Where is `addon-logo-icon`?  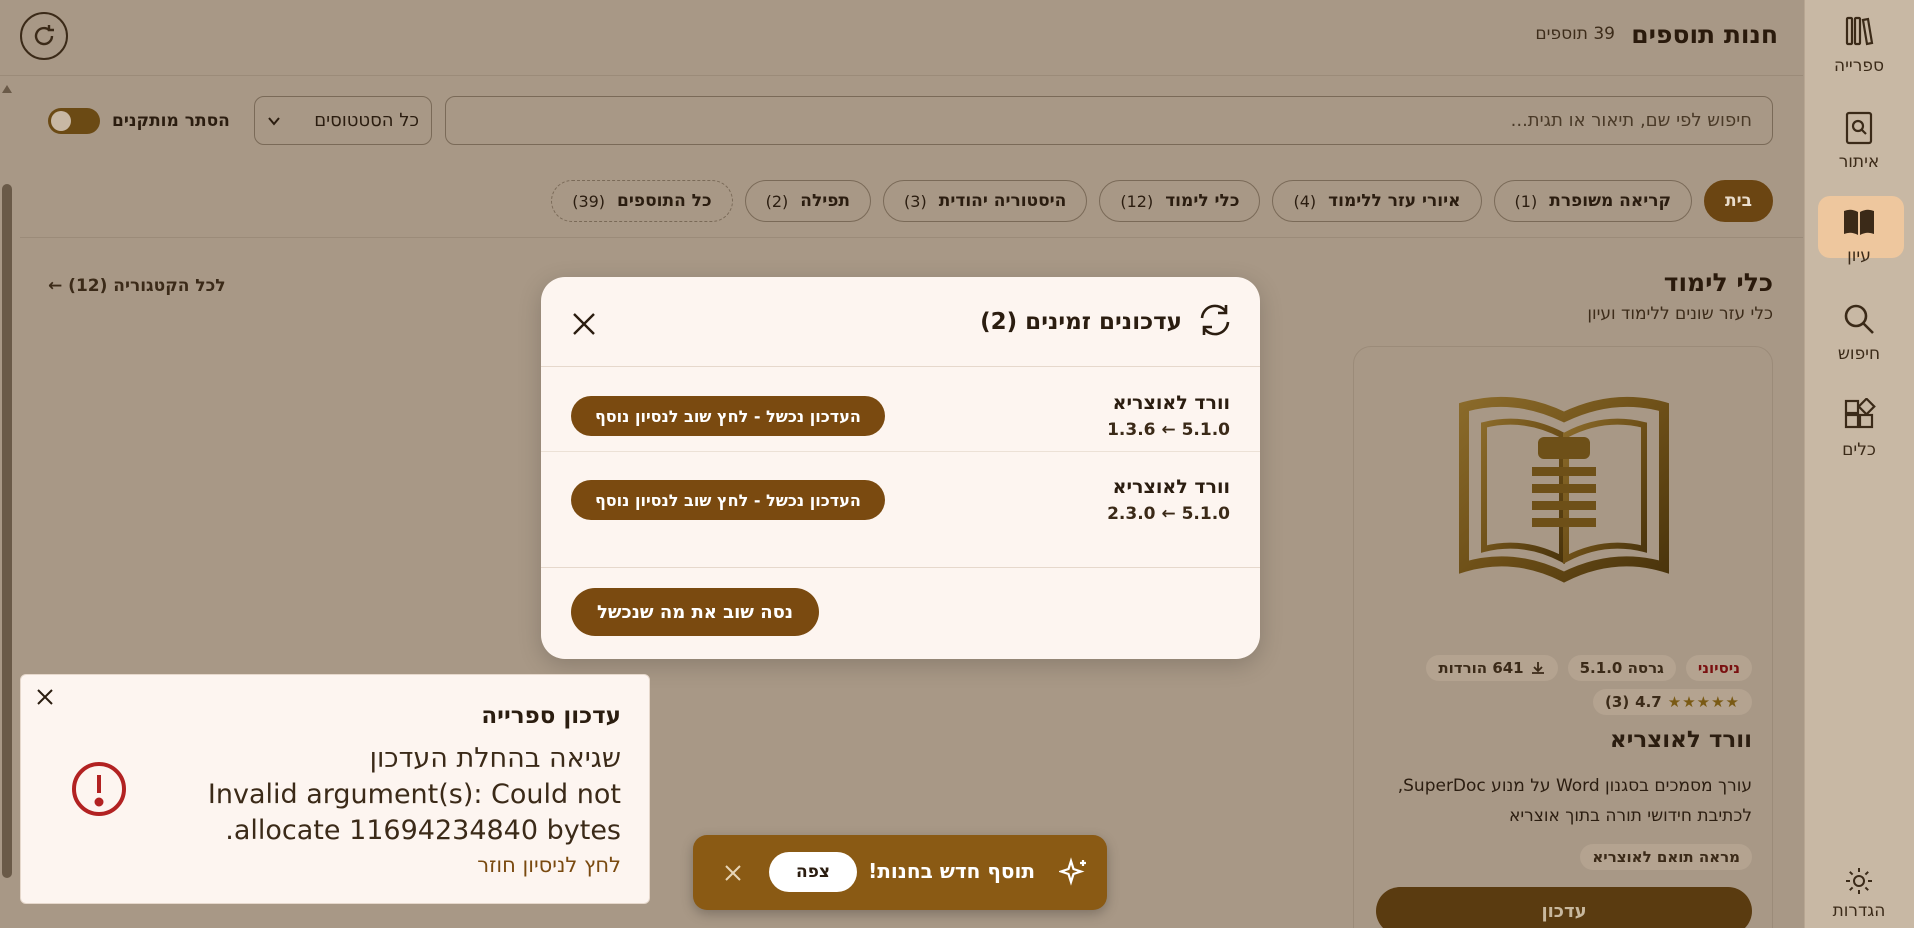
addon-logo-icon is located at coordinates (1564, 489).